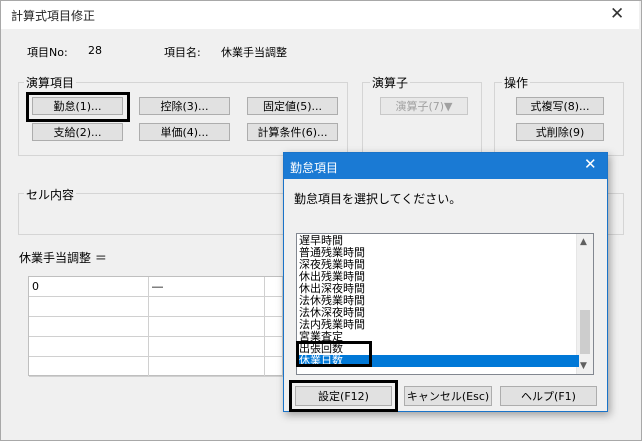 Image resolution: width=642 pixels, height=441 pixels. What do you see at coordinates (590, 164) in the screenshot?
I see `dialog-close-icon: ✕` at bounding box center [590, 164].